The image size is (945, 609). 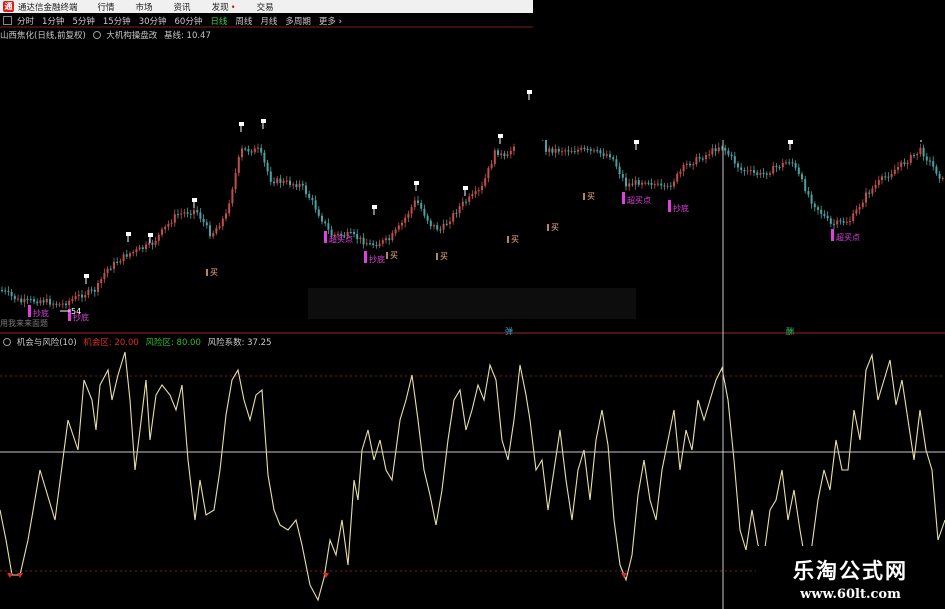 I want to click on signal-label-5: 抄底, so click(x=41, y=313).